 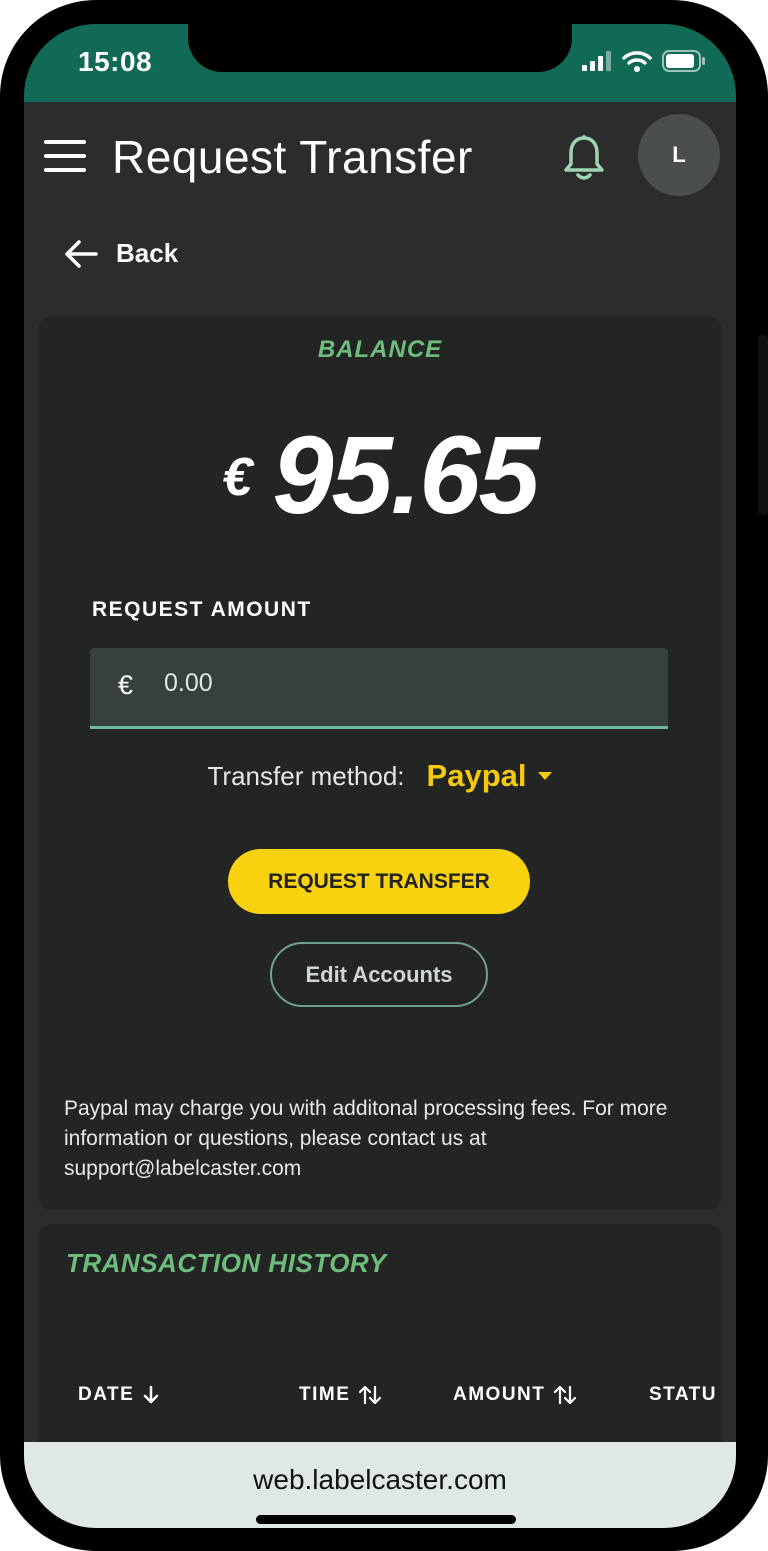 What do you see at coordinates (499, 1394) in the screenshot?
I see `column-label: AMOUNT` at bounding box center [499, 1394].